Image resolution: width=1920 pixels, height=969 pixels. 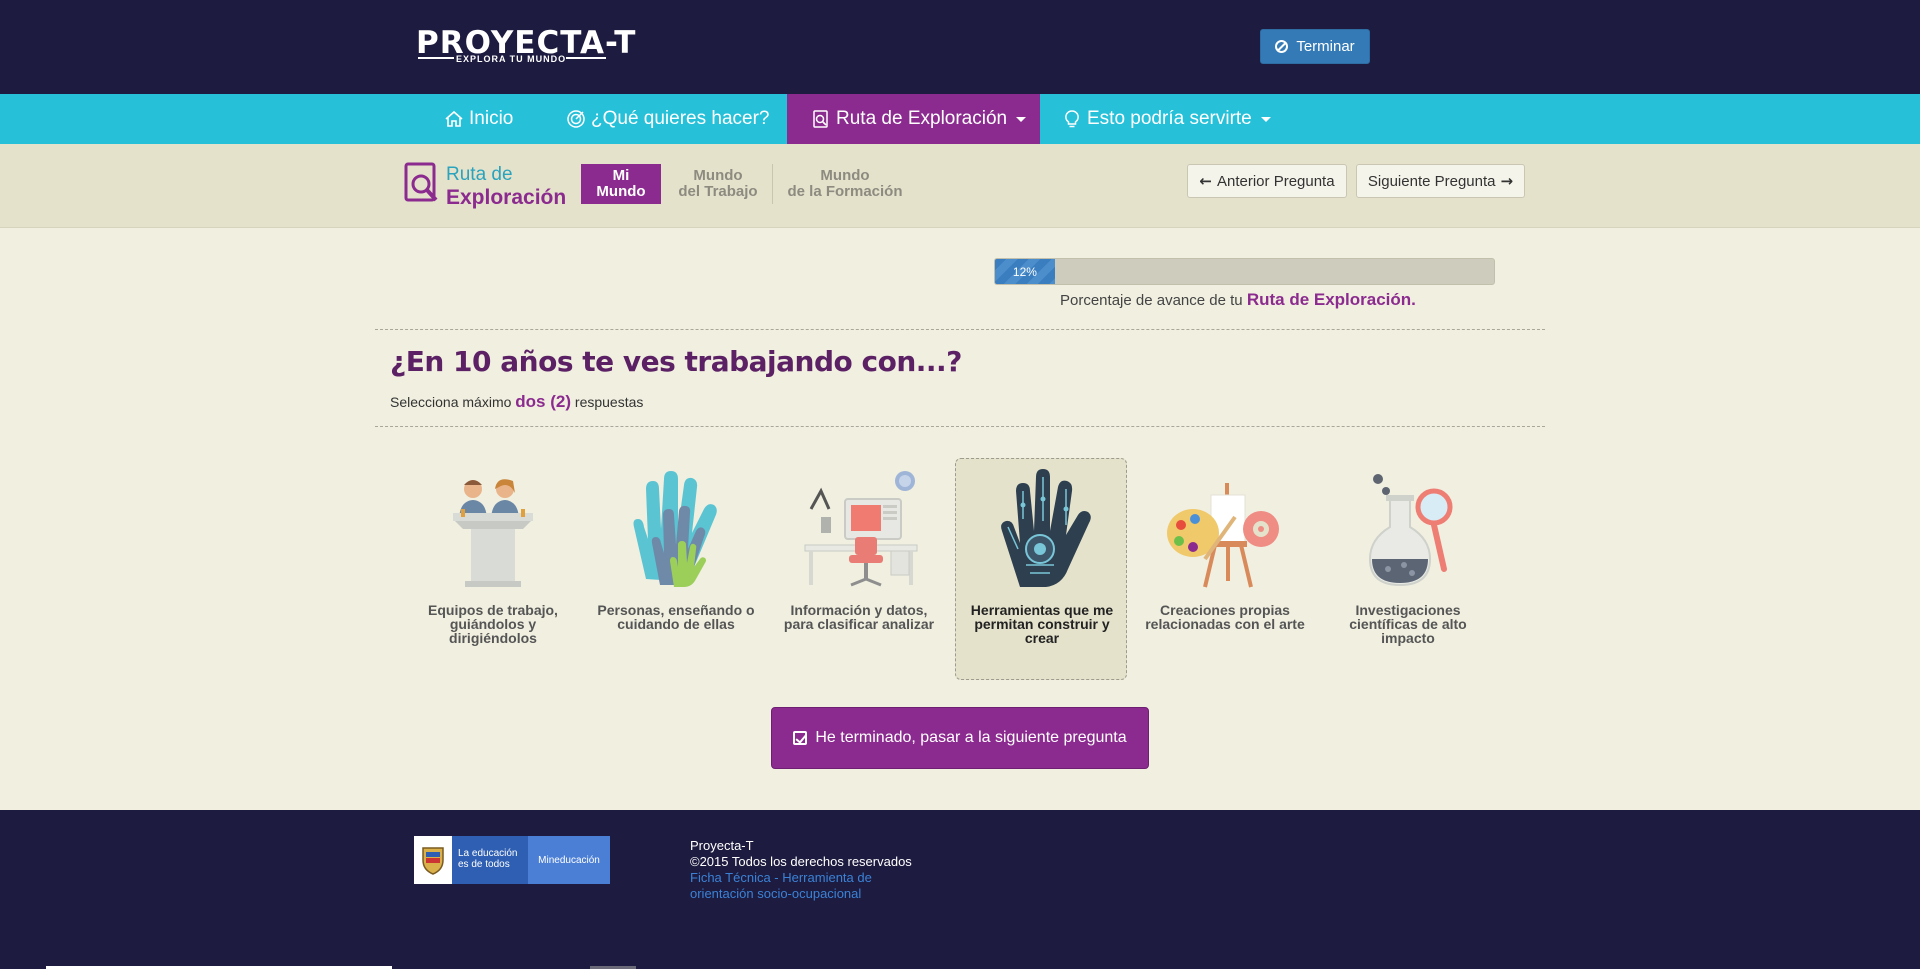 I want to click on nav-item-label: Esto podría servirte, so click(x=1169, y=118).